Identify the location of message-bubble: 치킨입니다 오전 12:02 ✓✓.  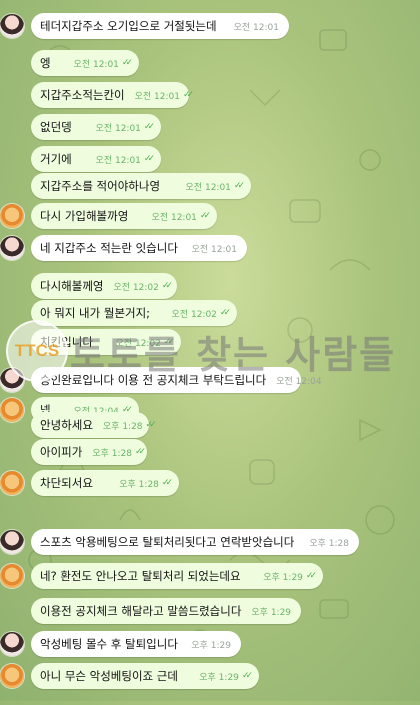
(106, 342).